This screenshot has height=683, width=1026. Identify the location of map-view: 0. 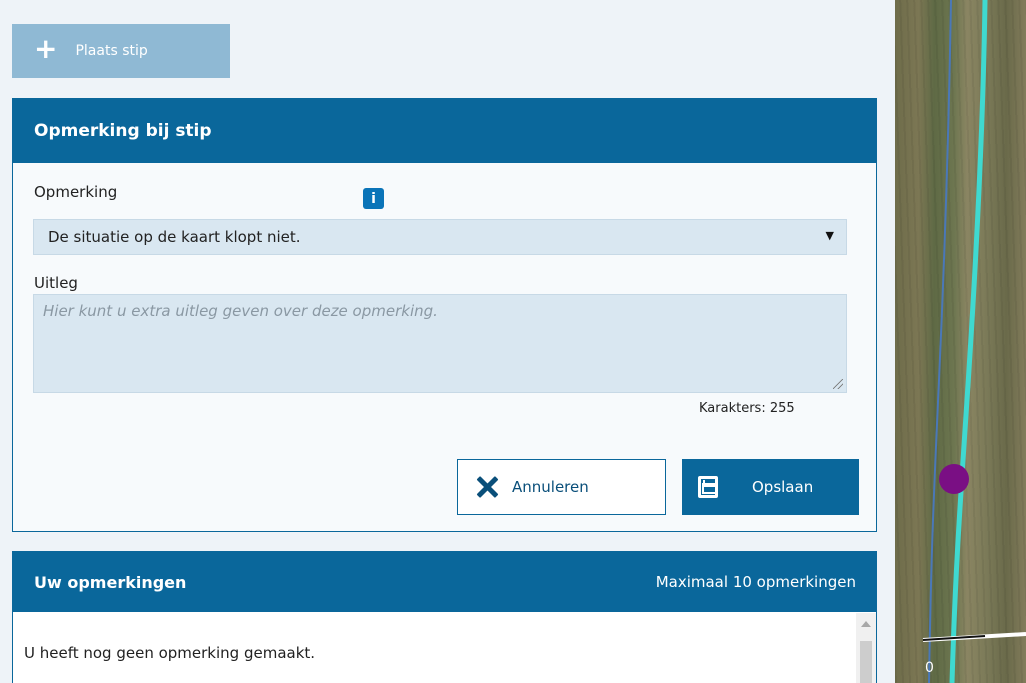
(960, 341).